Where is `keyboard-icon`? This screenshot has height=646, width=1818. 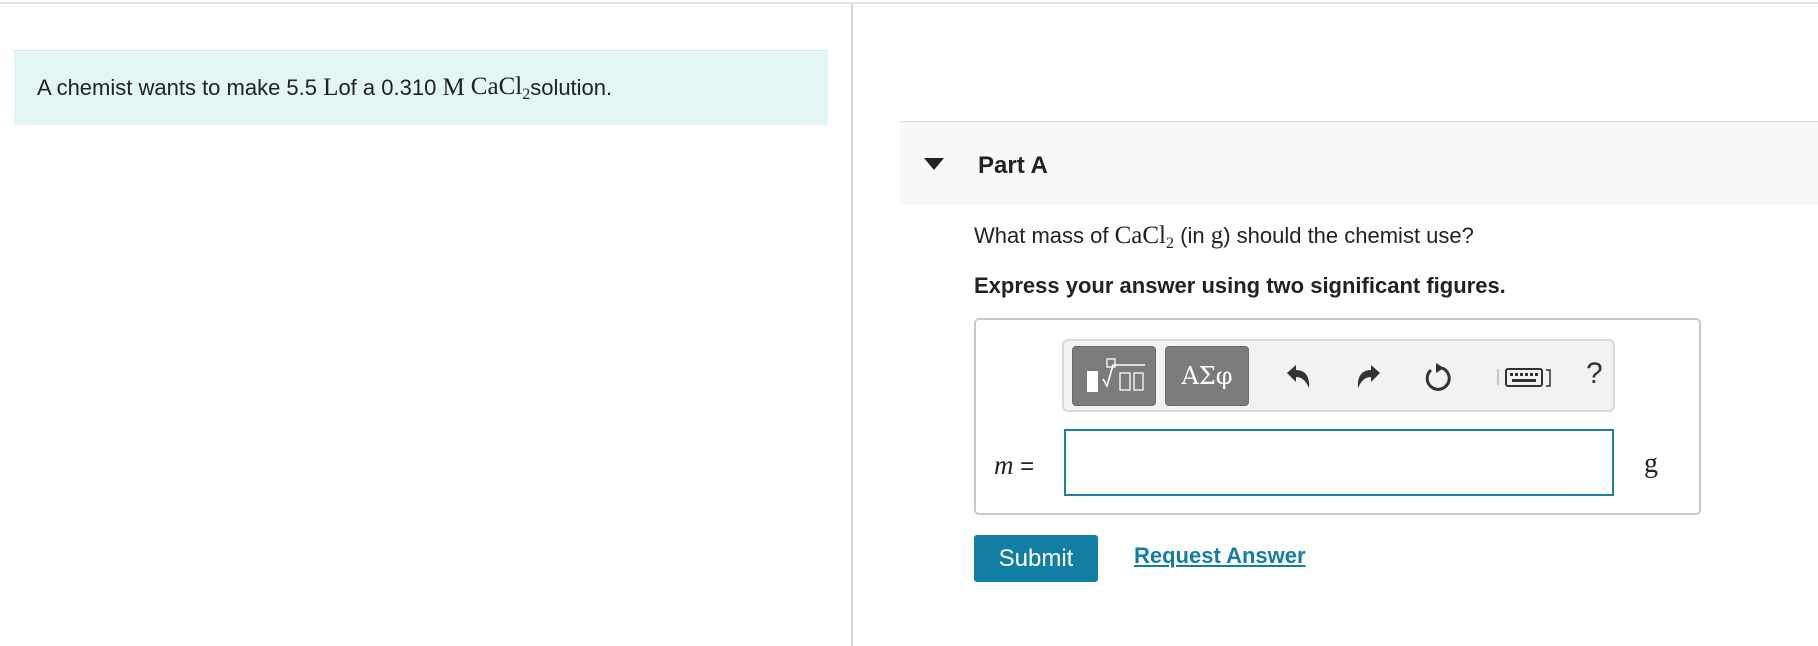
keyboard-icon is located at coordinates (1524, 377).